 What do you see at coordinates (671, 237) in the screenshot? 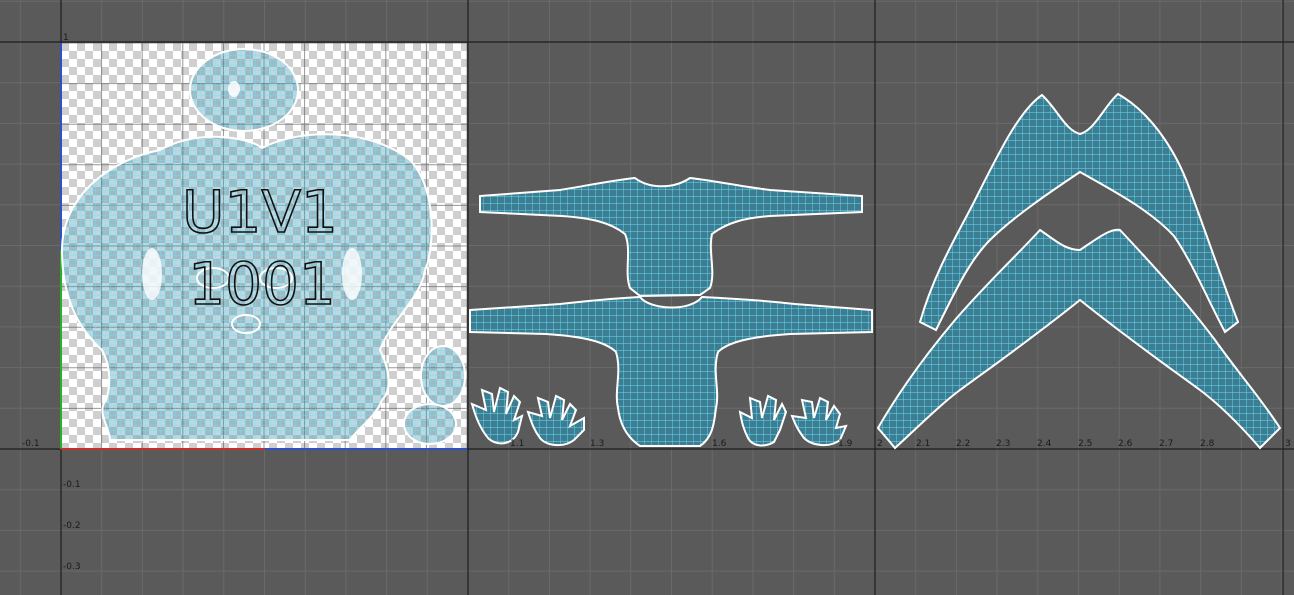
I see `sleeve-back-shell` at bounding box center [671, 237].